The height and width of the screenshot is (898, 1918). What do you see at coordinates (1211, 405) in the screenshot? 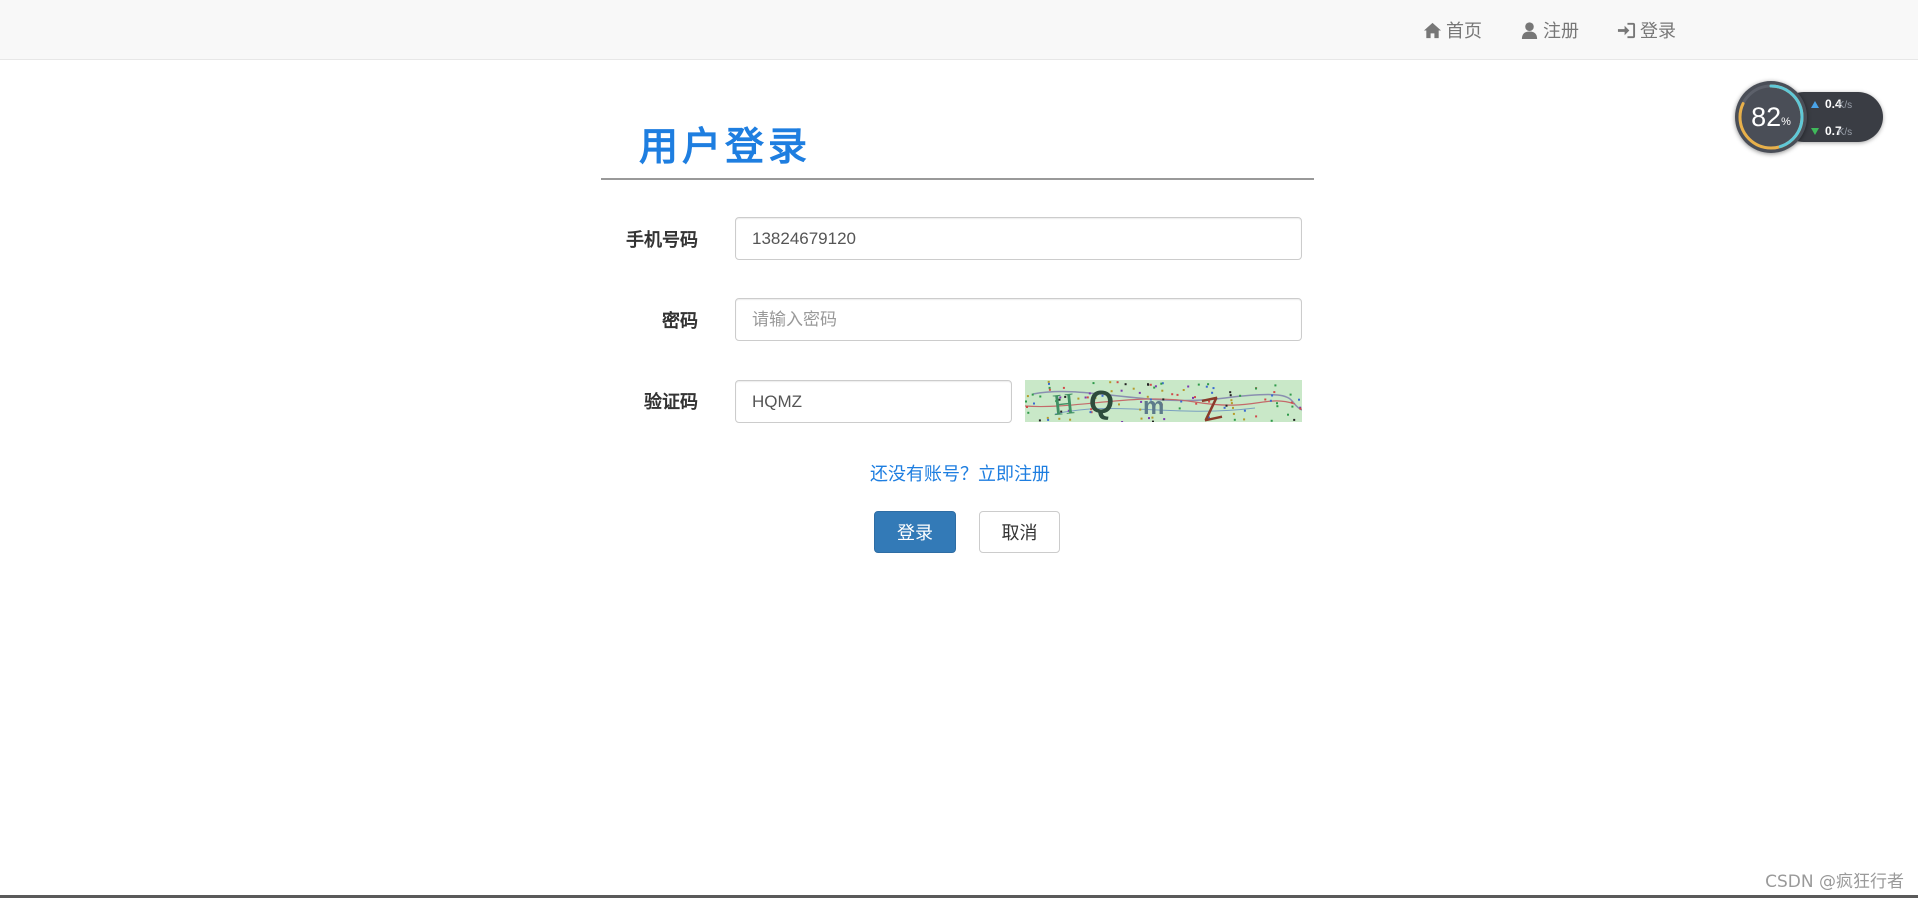
I see `captcha-char-4: Z` at bounding box center [1211, 405].